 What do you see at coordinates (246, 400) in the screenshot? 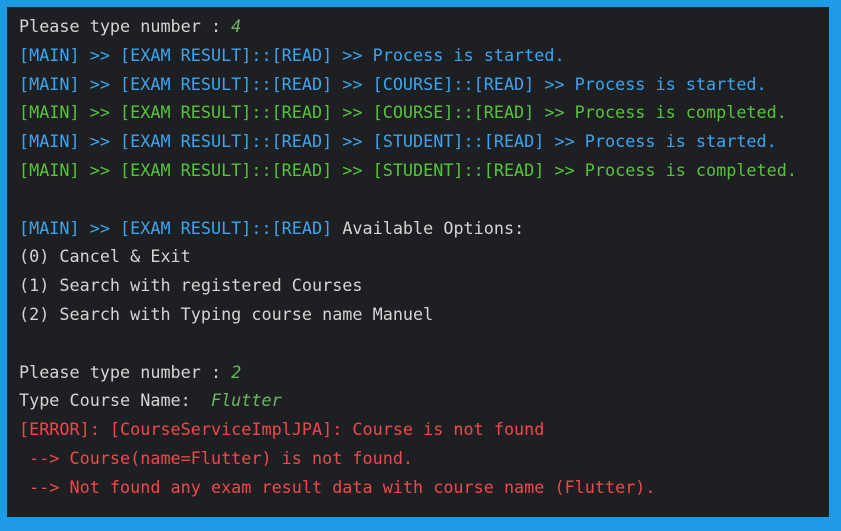
I see `user-input: Flutter` at bounding box center [246, 400].